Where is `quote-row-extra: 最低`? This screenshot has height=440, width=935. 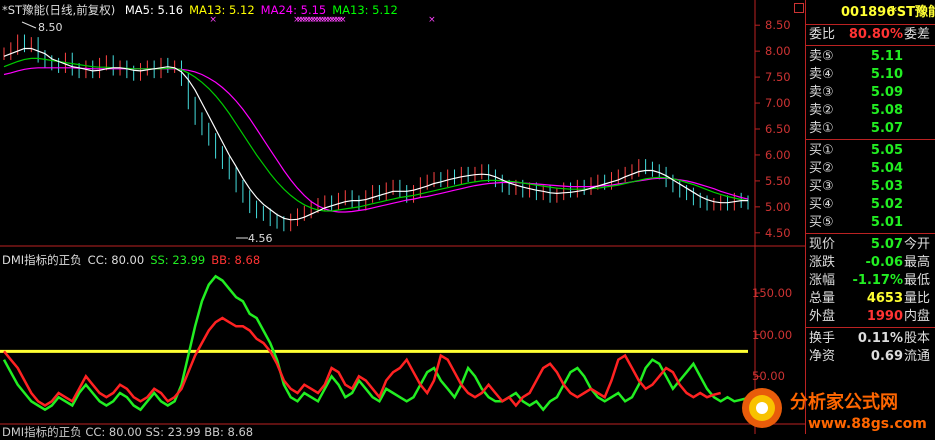 quote-row-extra: 最低 is located at coordinates (917, 280).